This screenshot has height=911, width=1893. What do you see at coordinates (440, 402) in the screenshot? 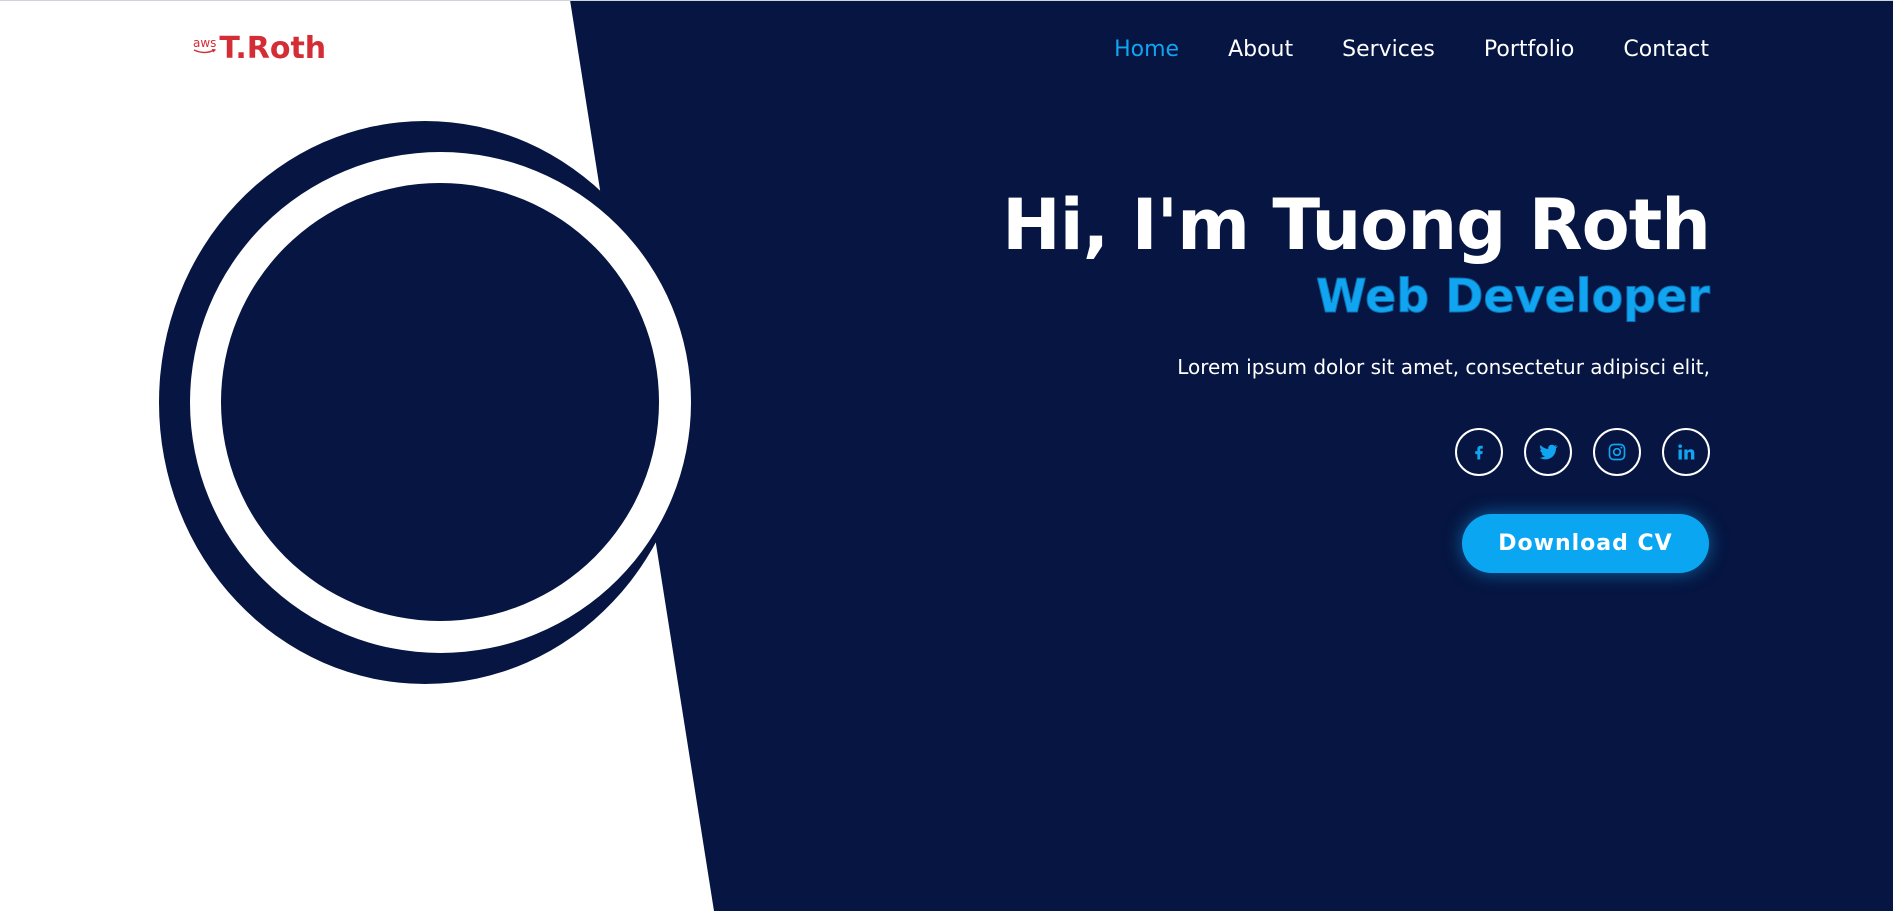
I see `profile-image-placeholder` at bounding box center [440, 402].